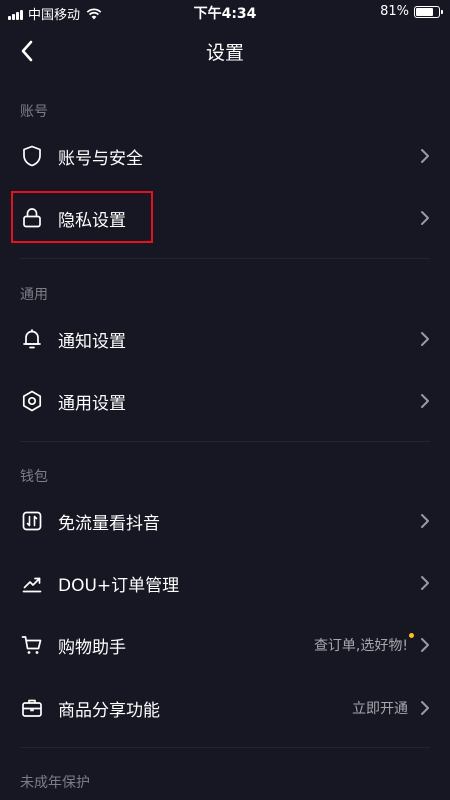  What do you see at coordinates (360, 646) in the screenshot?
I see `settings-item-extra: 查订单,选好物!` at bounding box center [360, 646].